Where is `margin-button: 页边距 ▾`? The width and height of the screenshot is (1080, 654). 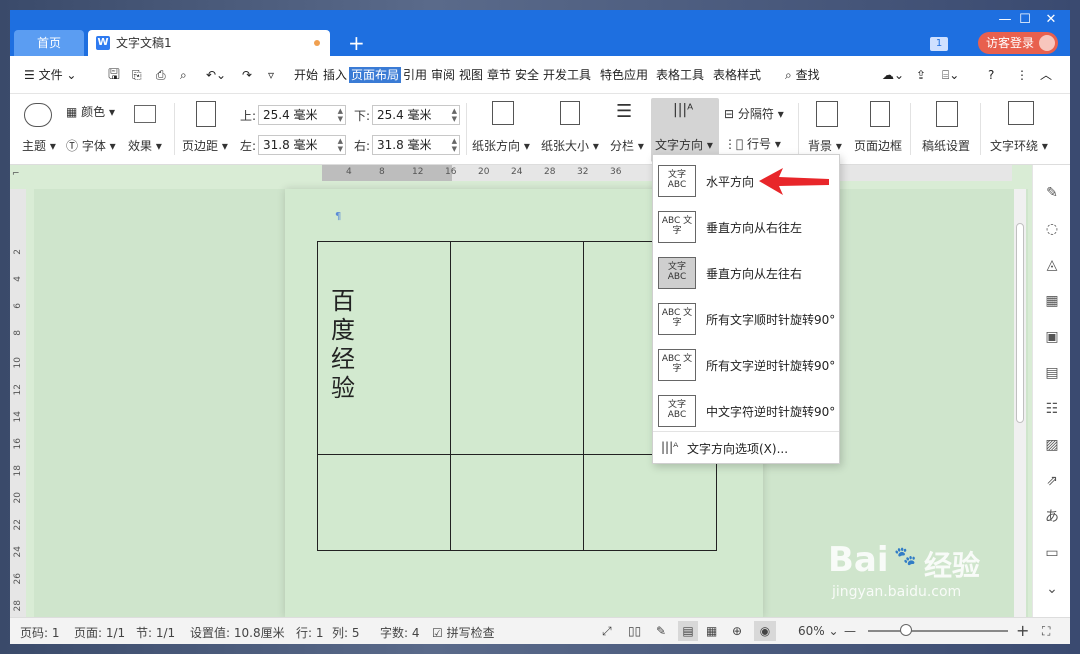 margin-button: 页边距 ▾ is located at coordinates (205, 145).